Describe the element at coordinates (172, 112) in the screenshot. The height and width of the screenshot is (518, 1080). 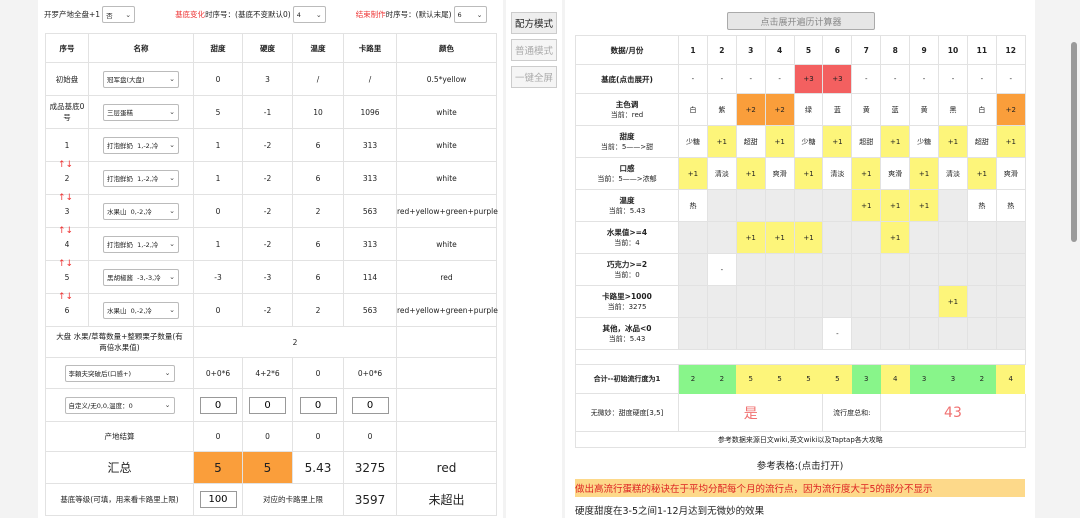
I see `chevron-down-icon: ⌄` at that location.